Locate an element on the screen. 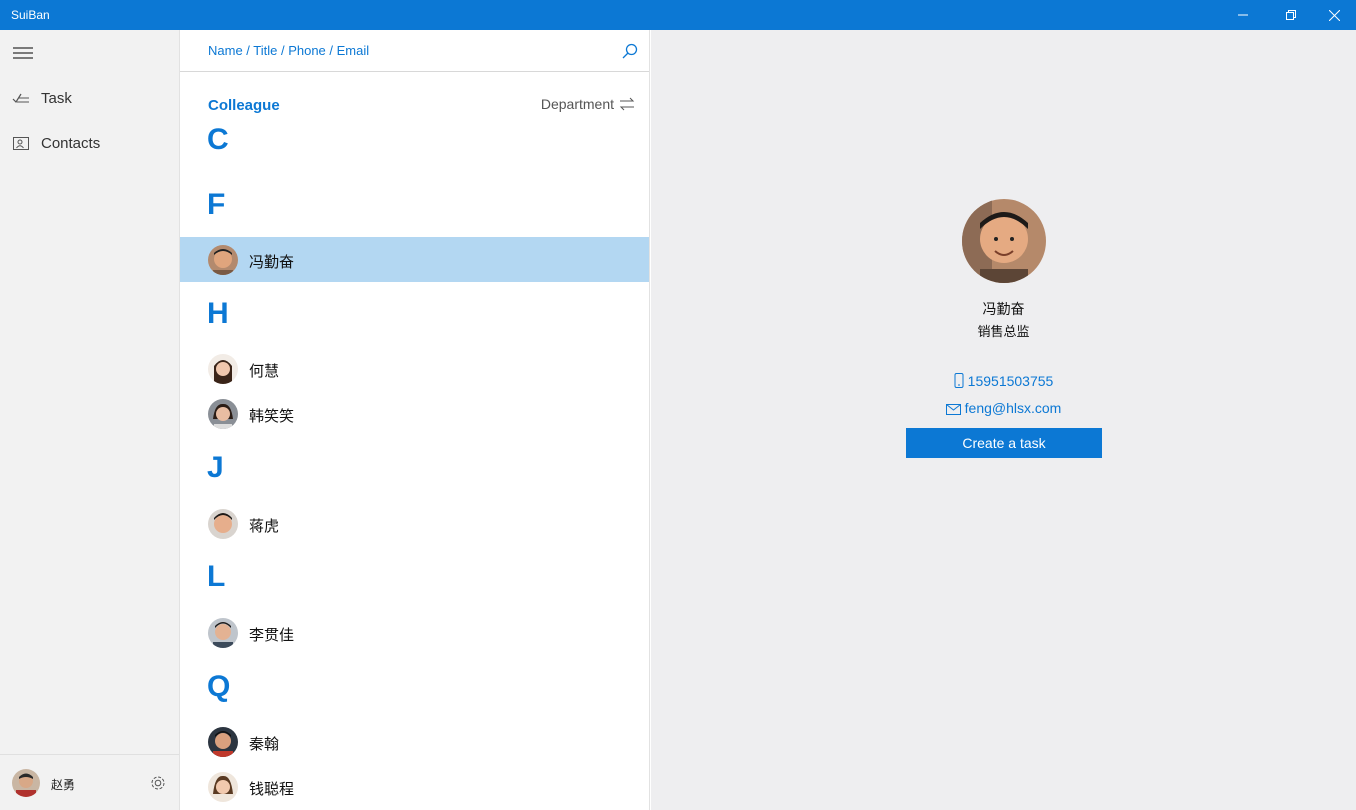  nav-item-label: Contacts is located at coordinates (71, 143).